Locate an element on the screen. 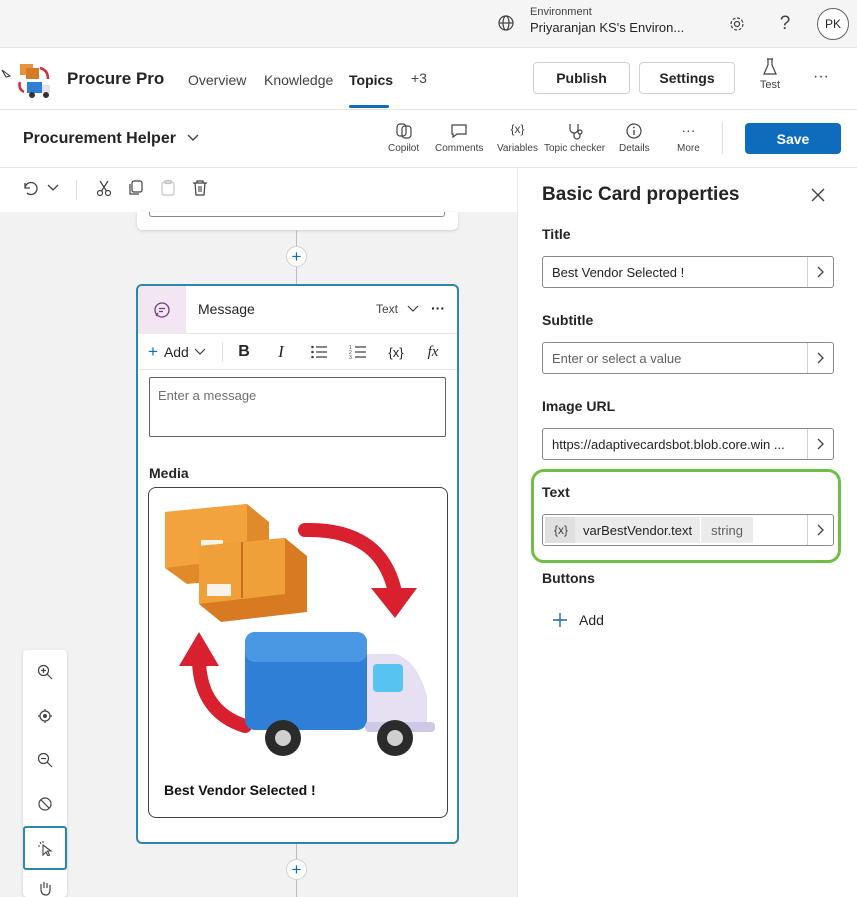  tab-overview: Overview is located at coordinates (217, 80).